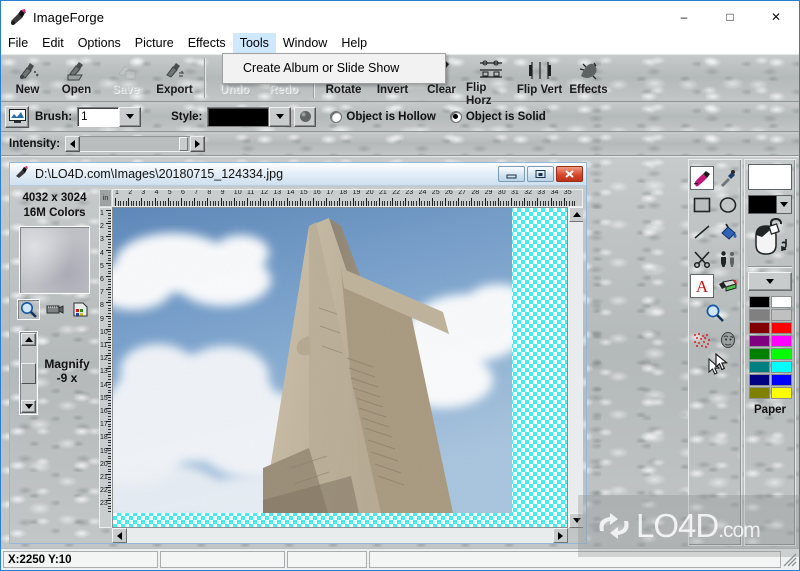 This screenshot has width=800, height=571. Describe the element at coordinates (73, 143) in the screenshot. I see `intensity-decrease-button` at that location.